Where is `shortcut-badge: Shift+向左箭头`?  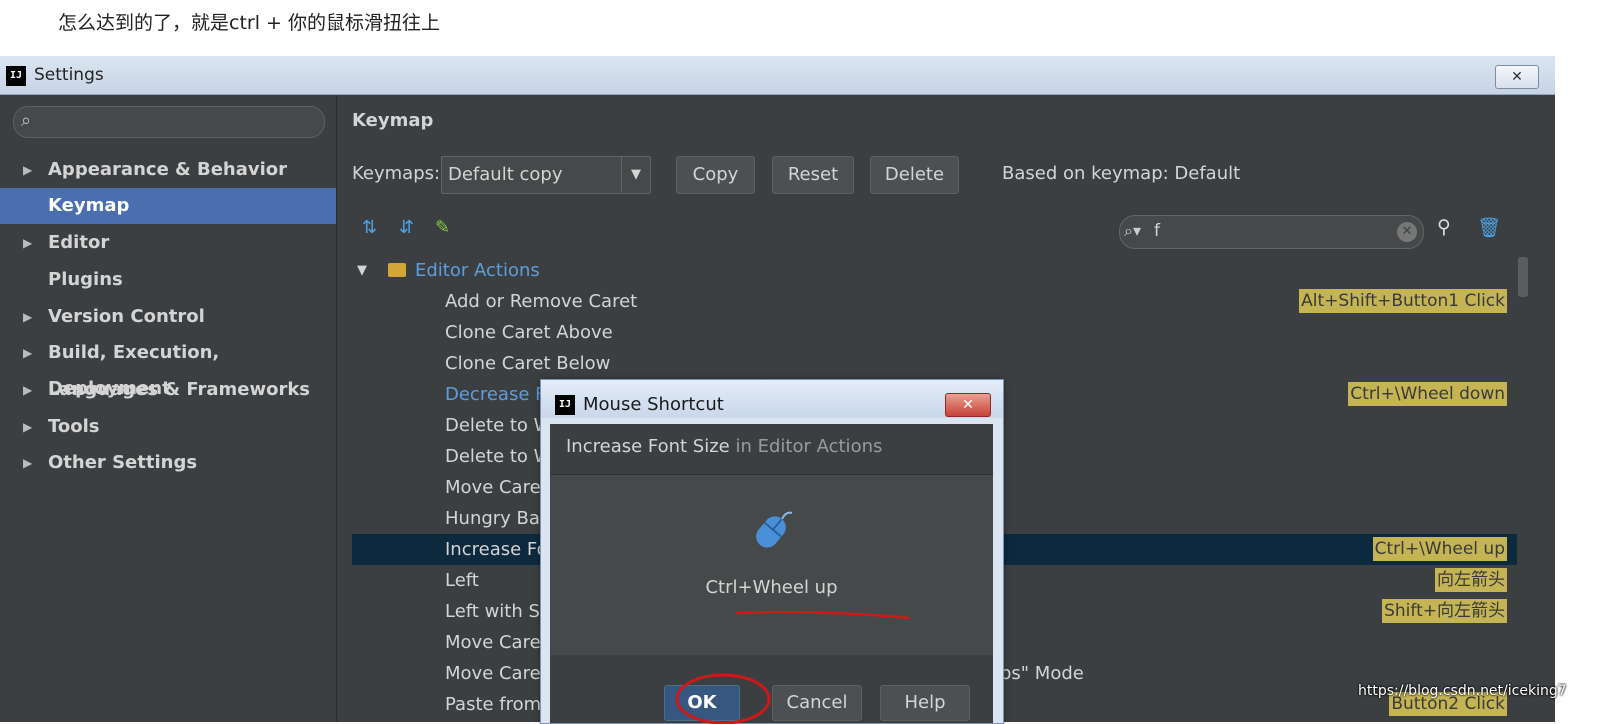 shortcut-badge: Shift+向左箭头 is located at coordinates (1444, 611).